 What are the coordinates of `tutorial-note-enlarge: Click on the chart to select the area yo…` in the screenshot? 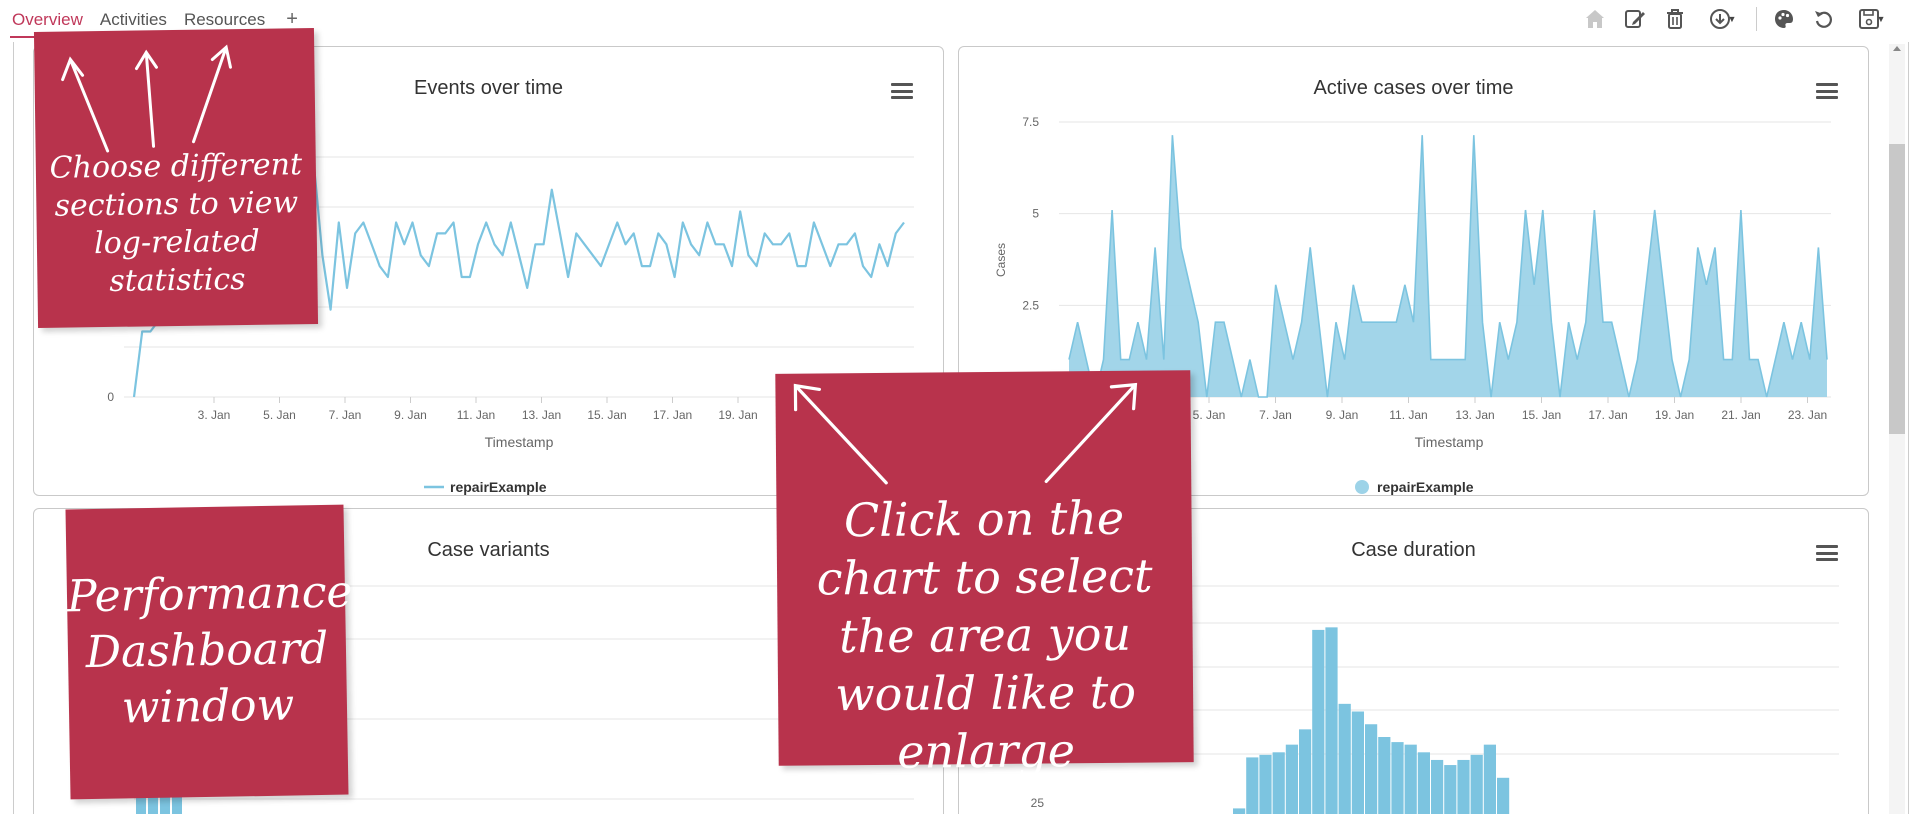 It's located at (984, 574).